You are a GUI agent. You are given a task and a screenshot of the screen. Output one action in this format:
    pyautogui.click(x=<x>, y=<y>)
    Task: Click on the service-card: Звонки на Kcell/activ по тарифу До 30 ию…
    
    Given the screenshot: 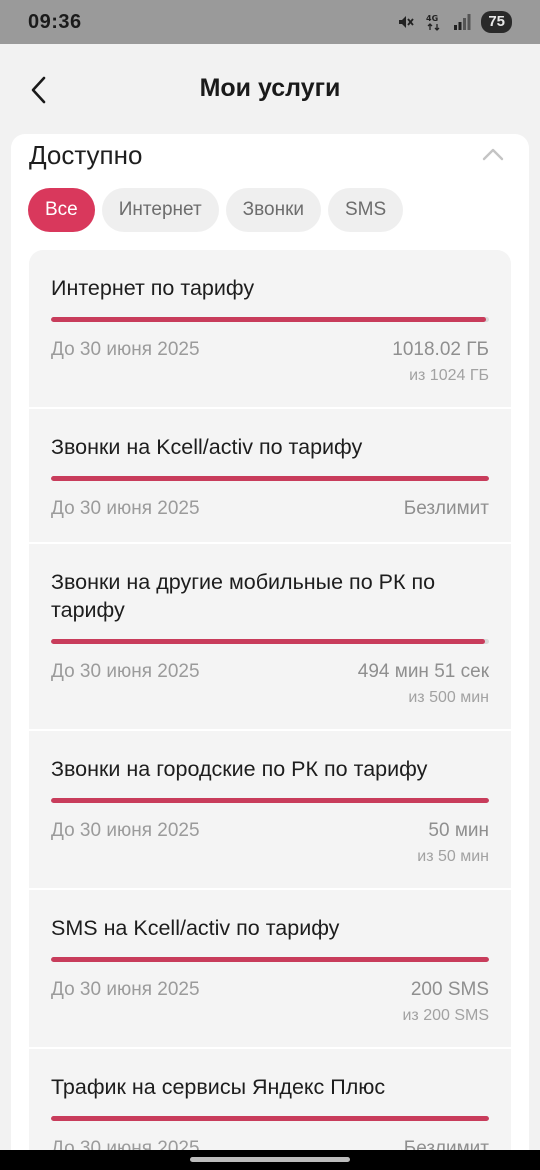 What is the action you would take?
    pyautogui.click(x=270, y=476)
    